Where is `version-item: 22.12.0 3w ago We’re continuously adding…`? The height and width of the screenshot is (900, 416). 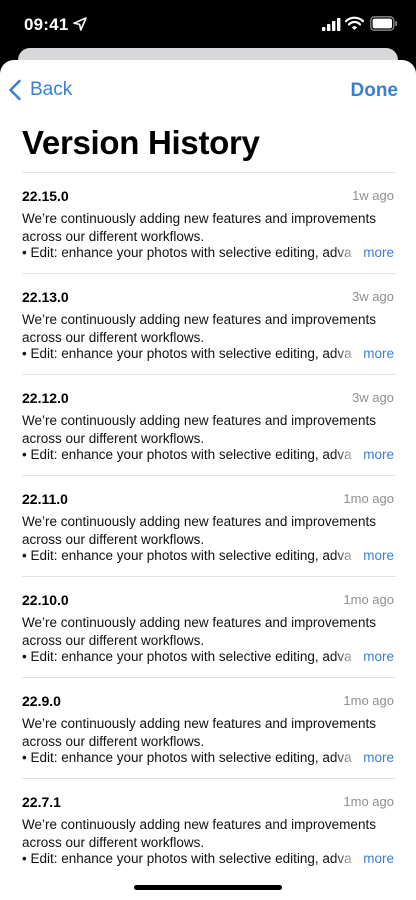 version-item: 22.12.0 3w ago We’re continuously adding… is located at coordinates (209, 424).